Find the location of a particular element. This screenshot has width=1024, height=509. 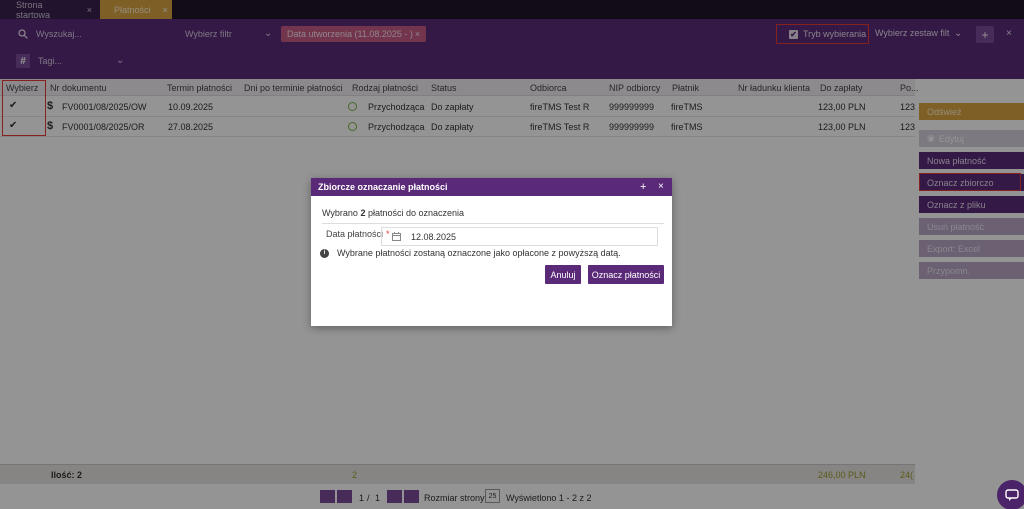

chat-bubble-icon is located at coordinates (1010, 494).